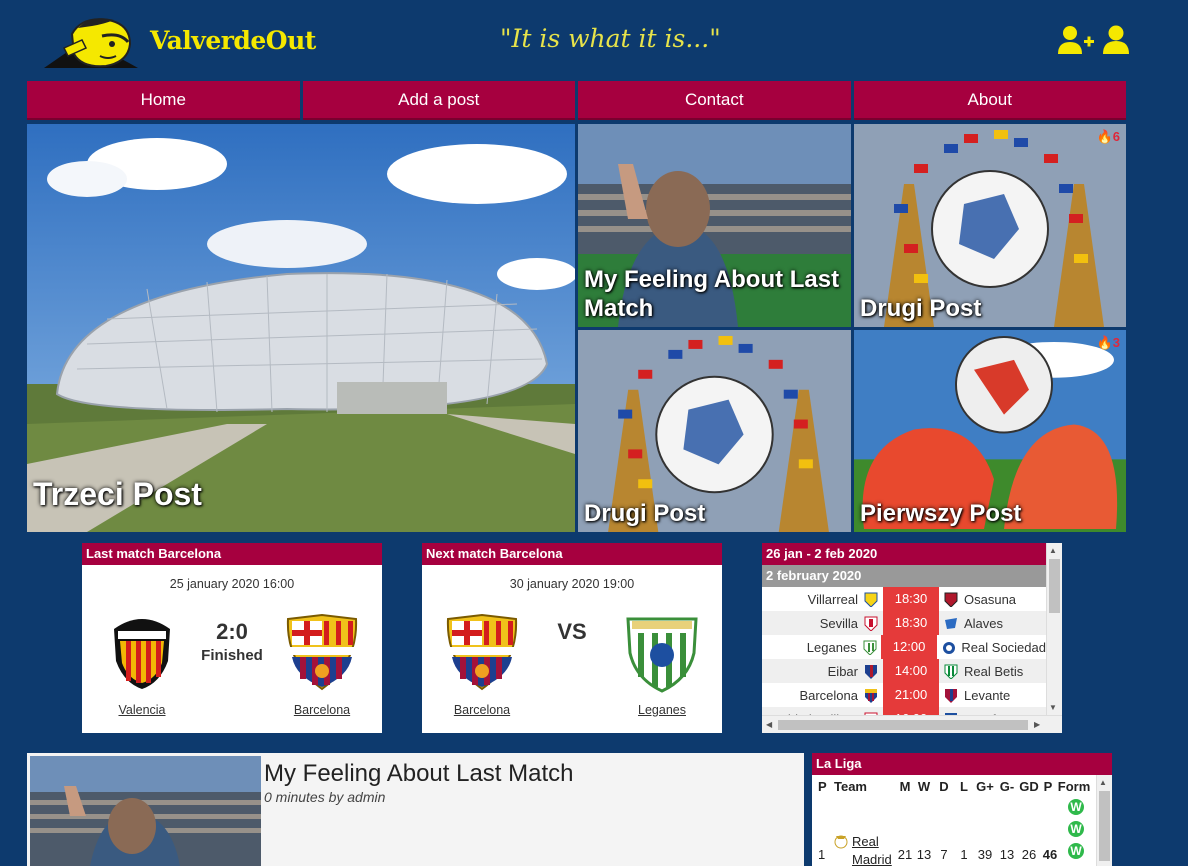  What do you see at coordinates (964, 854) in the screenshot?
I see `row-losses: 1` at bounding box center [964, 854].